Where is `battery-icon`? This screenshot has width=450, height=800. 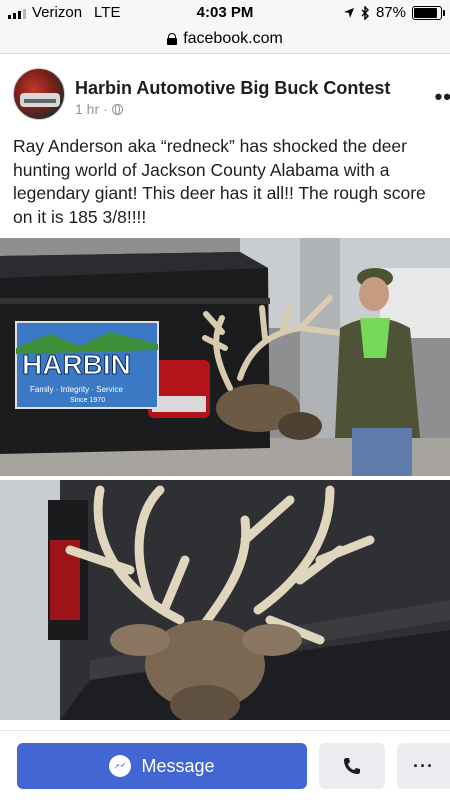 battery-icon is located at coordinates (428, 12).